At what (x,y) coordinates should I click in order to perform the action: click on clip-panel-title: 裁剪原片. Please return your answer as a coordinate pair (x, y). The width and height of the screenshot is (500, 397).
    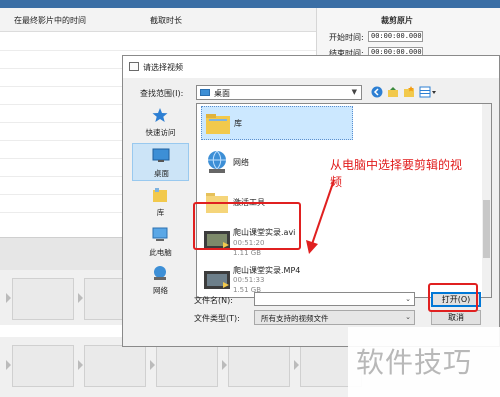
    Looking at the image, I should click on (397, 20).